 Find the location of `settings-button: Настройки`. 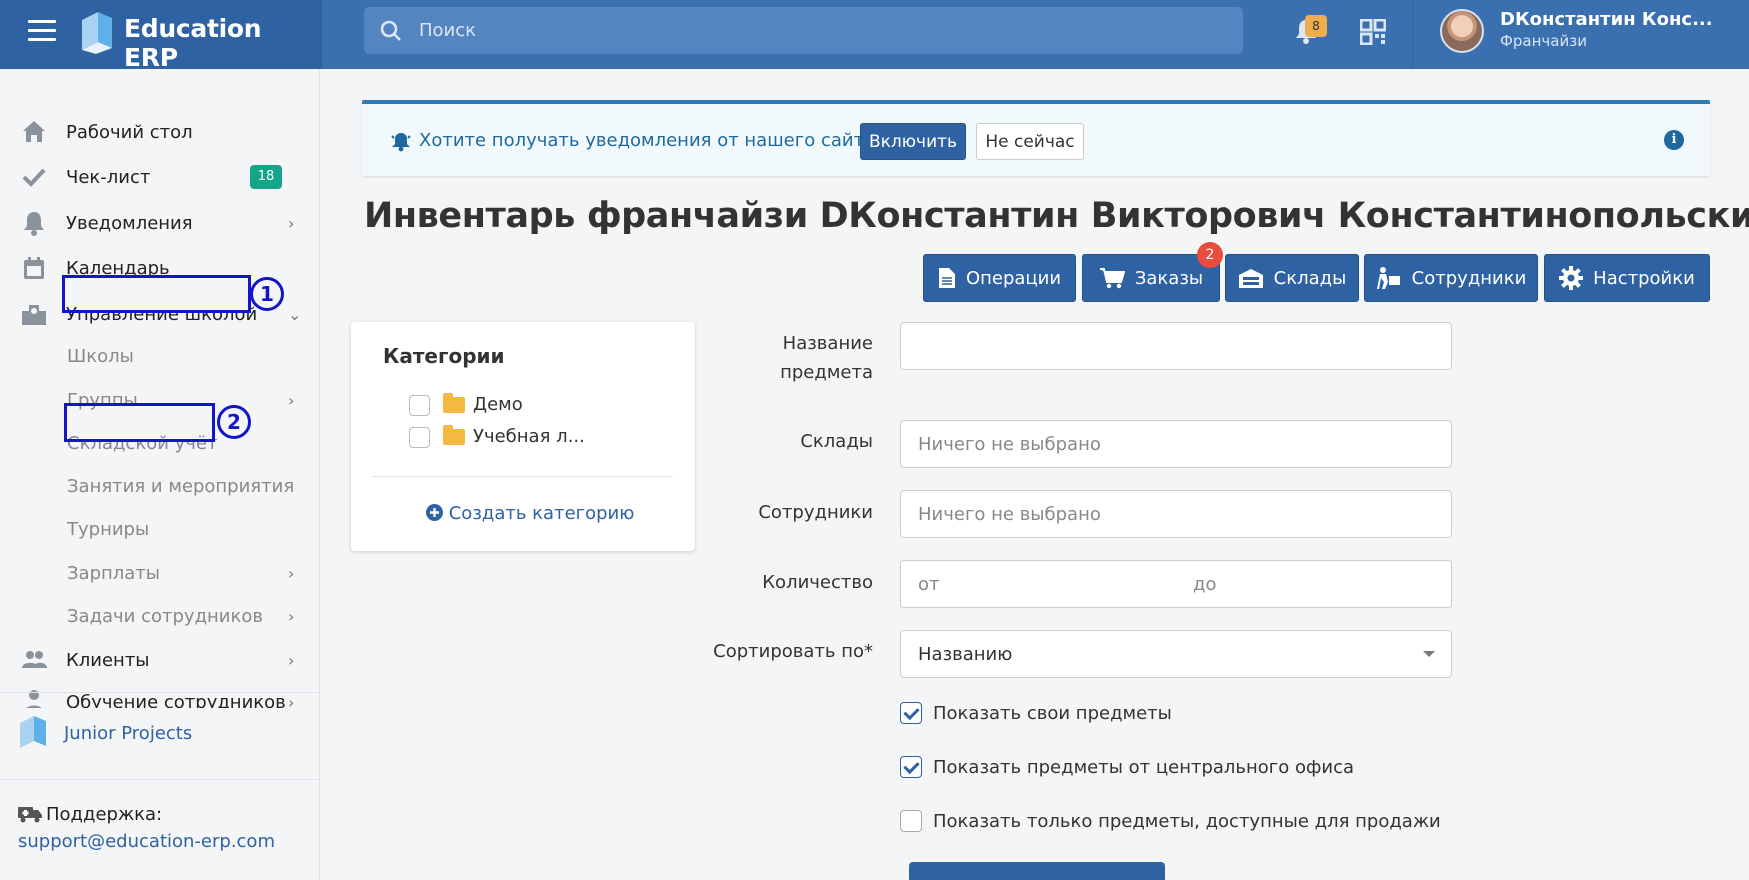

settings-button: Настройки is located at coordinates (1627, 278).